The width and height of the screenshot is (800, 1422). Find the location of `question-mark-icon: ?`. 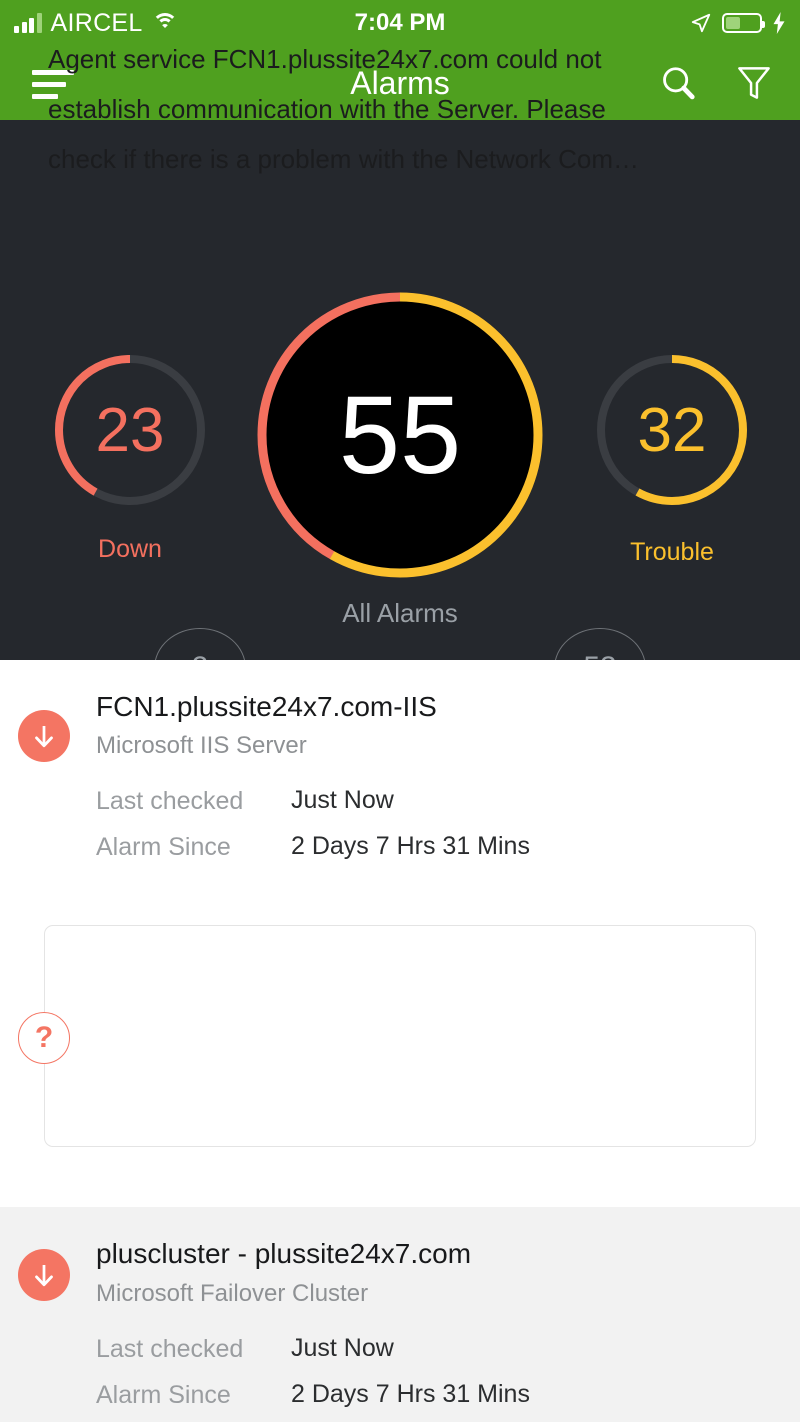

question-mark-icon: ? is located at coordinates (44, 1038).